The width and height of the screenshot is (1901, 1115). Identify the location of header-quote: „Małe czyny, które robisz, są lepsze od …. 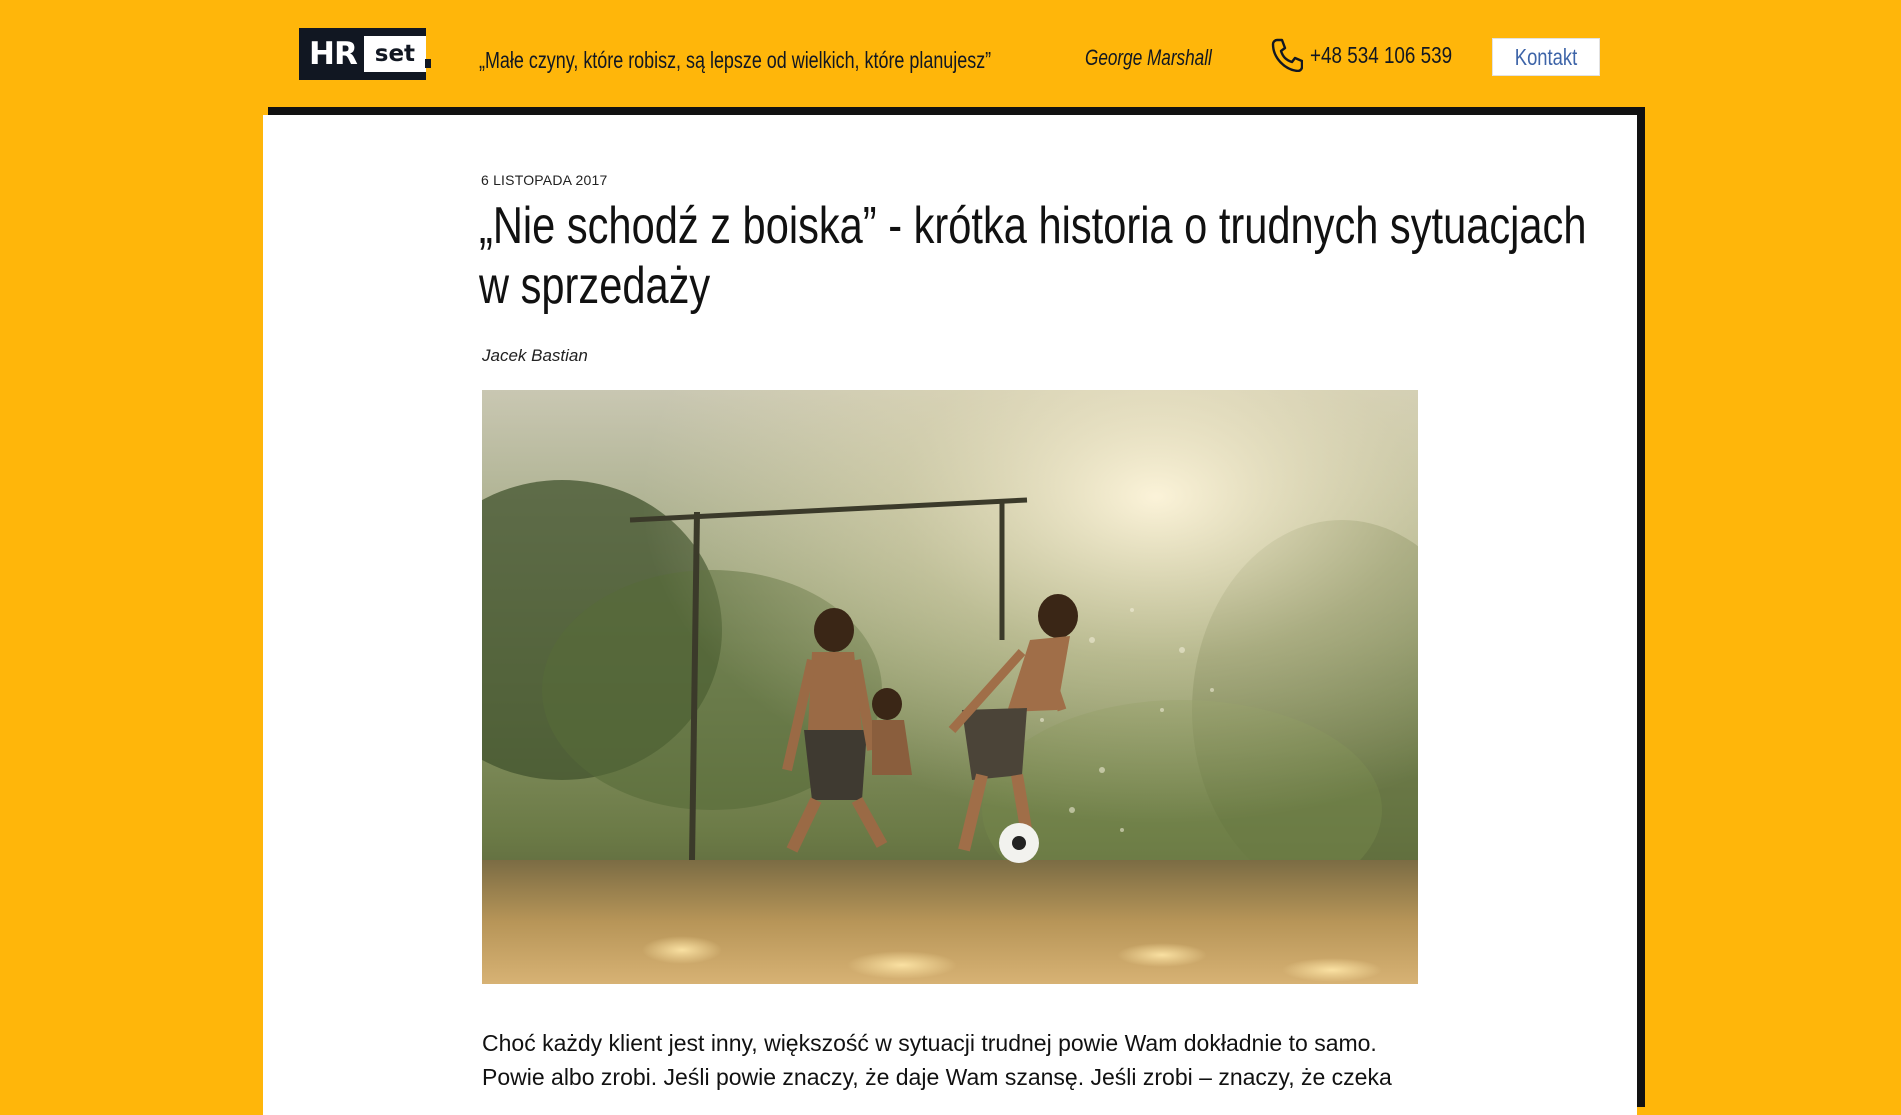
(845, 60).